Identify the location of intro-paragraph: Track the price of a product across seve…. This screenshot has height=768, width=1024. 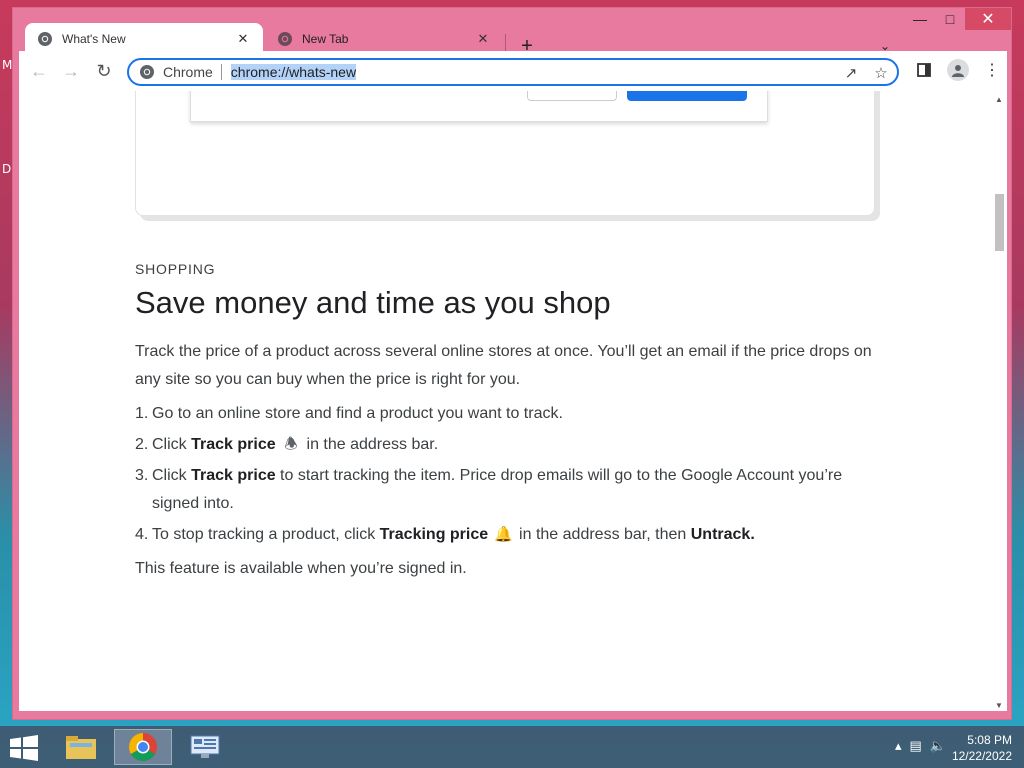
(503, 365).